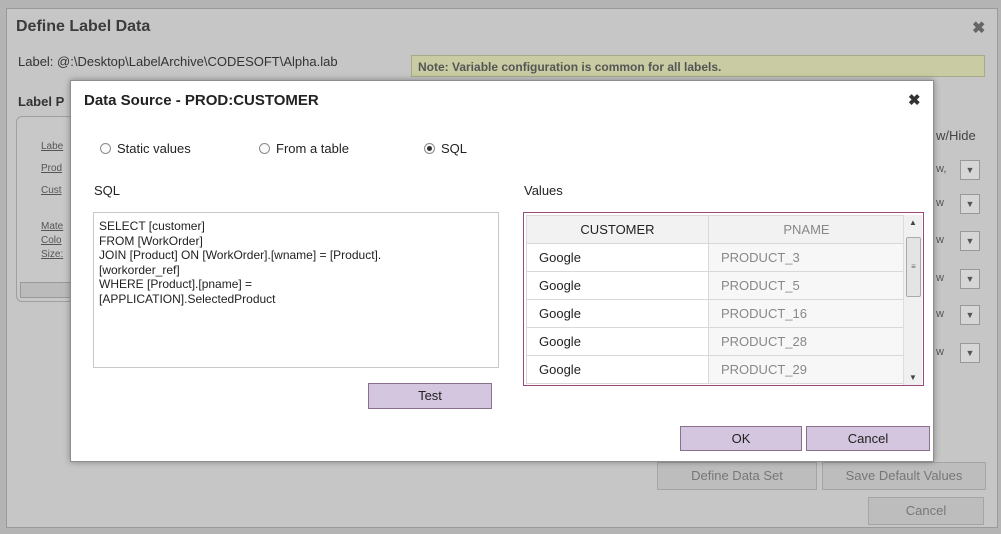 This screenshot has width=1001, height=534. I want to click on table-row: Google PRODUCT_29, so click(715, 369).